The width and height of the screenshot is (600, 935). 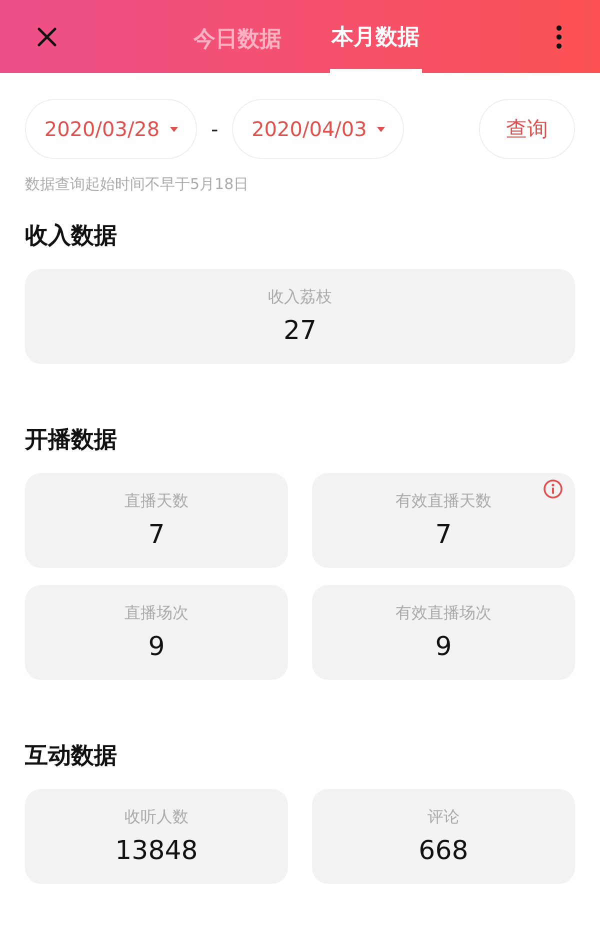 What do you see at coordinates (71, 440) in the screenshot?
I see `section-title: 开播数据` at bounding box center [71, 440].